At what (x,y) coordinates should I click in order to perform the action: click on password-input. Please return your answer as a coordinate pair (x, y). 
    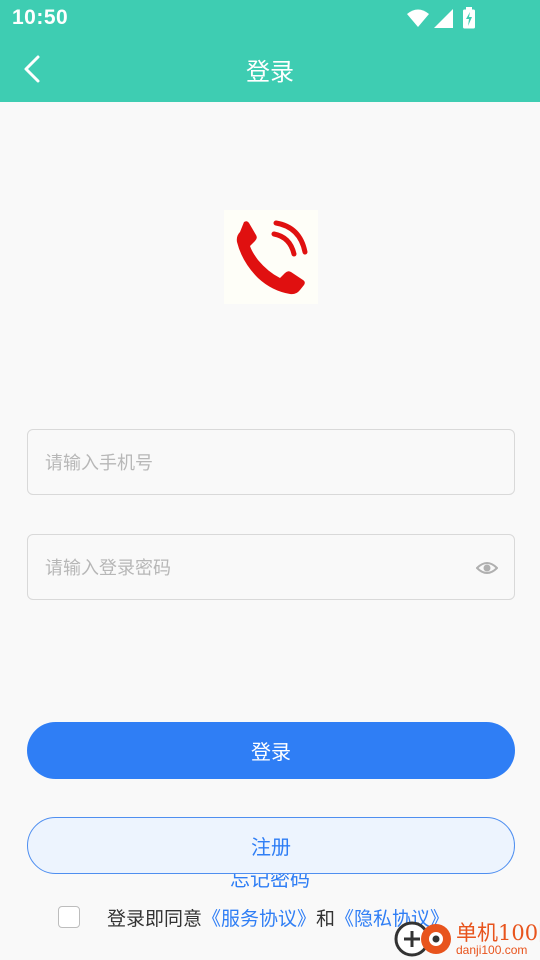
    Looking at the image, I should click on (255, 568).